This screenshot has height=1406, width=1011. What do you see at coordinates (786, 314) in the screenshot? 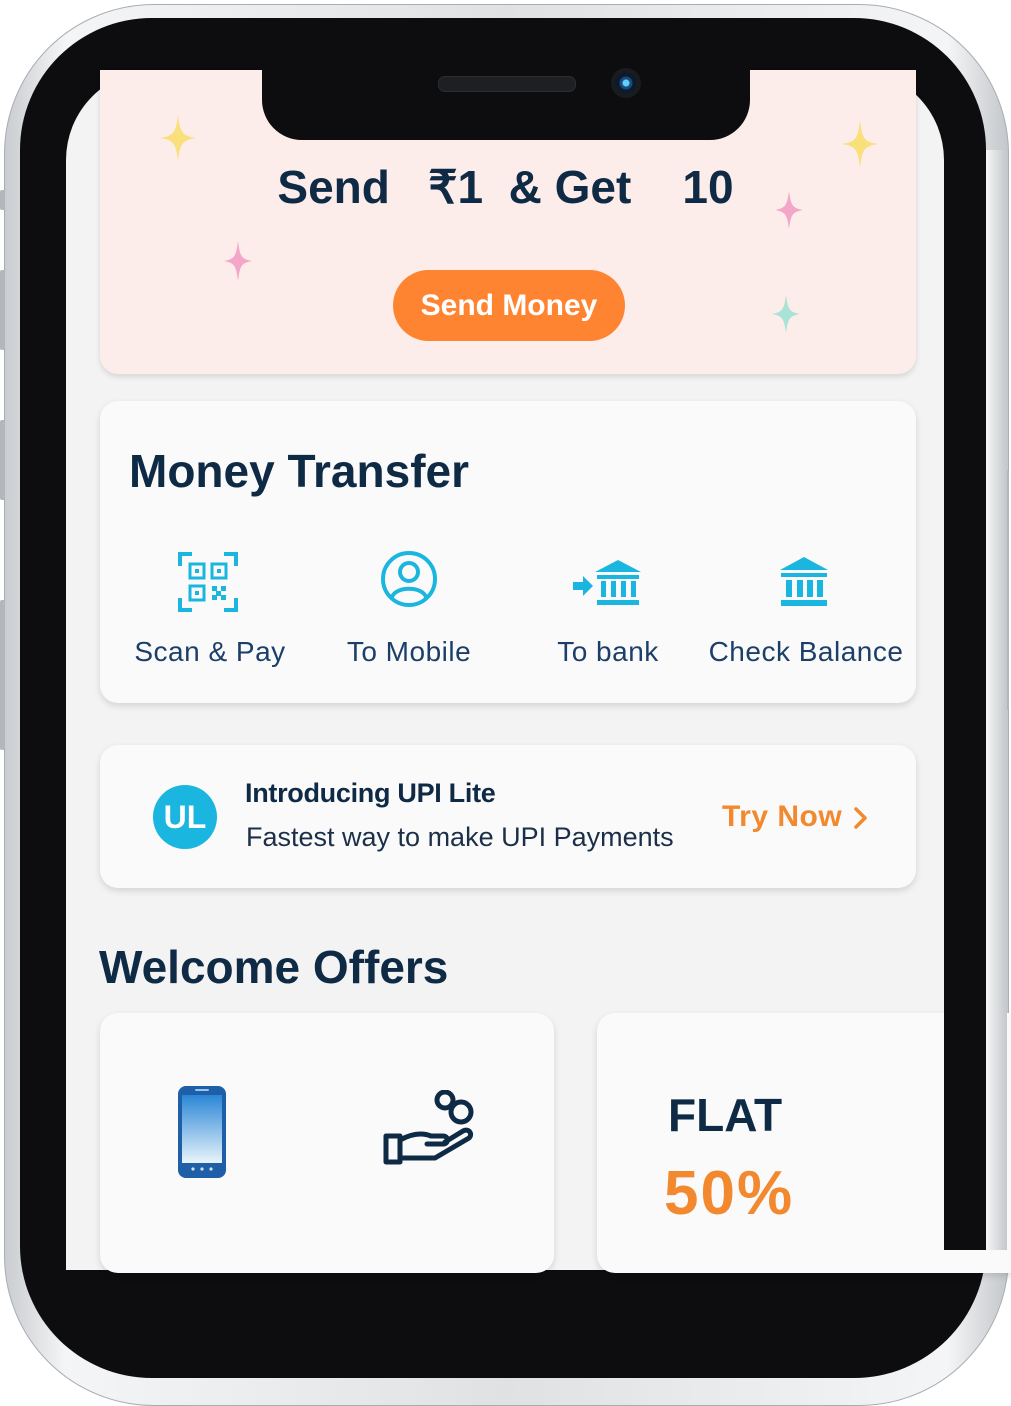
I see `sparkle-mint-icon` at bounding box center [786, 314].